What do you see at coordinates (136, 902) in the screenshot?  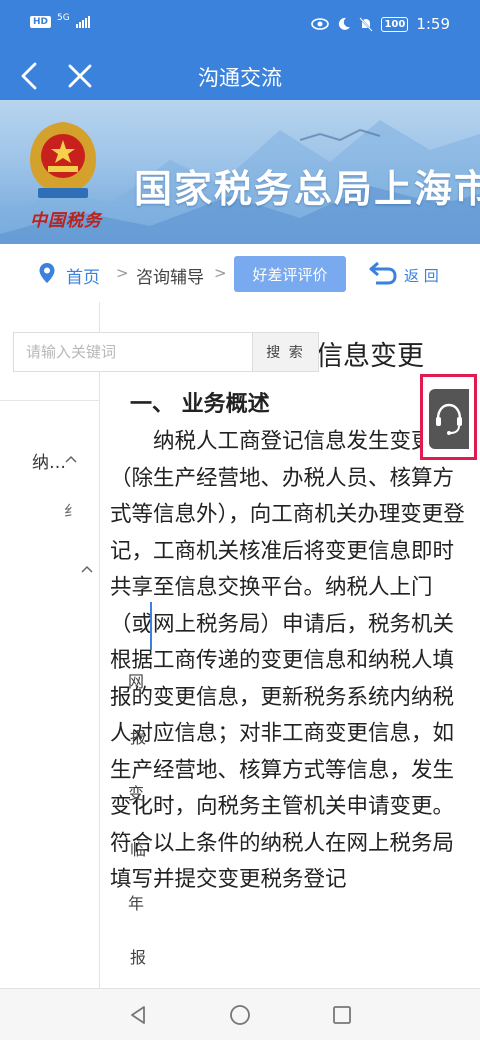 I see `tree-node-char: 年` at bounding box center [136, 902].